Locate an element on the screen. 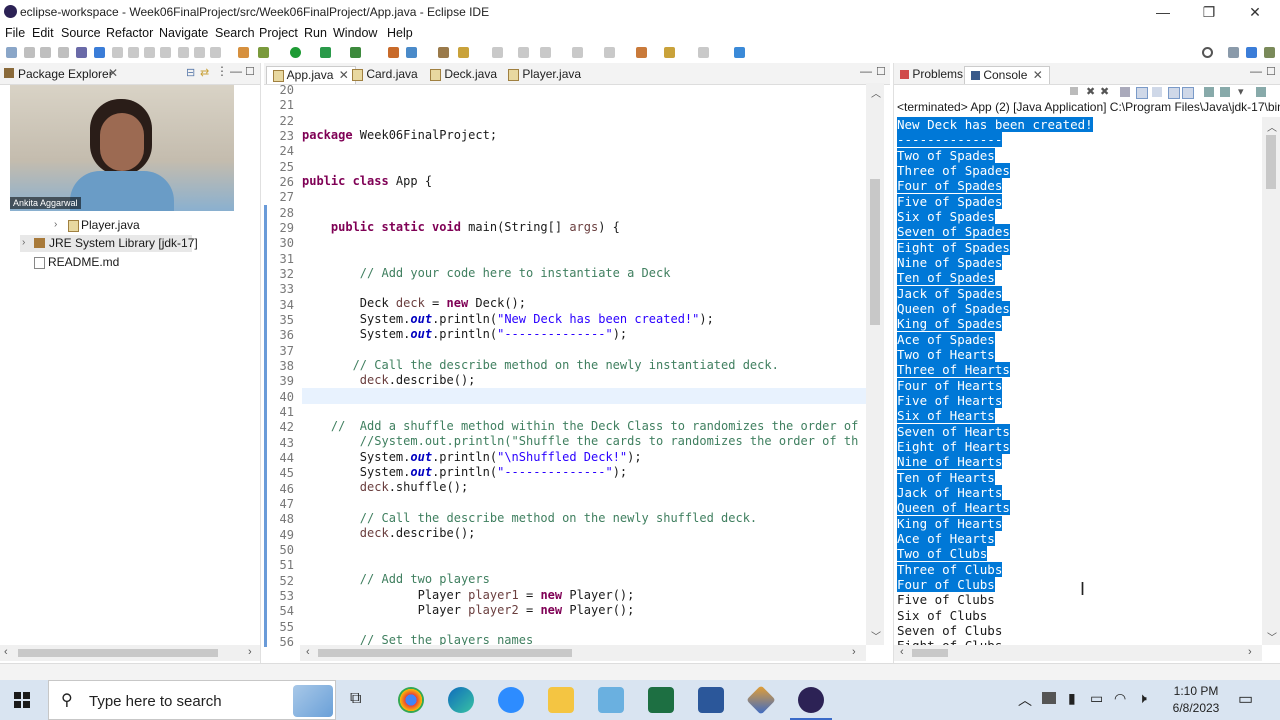  run-last-tool-icon is located at coordinates (325, 52).